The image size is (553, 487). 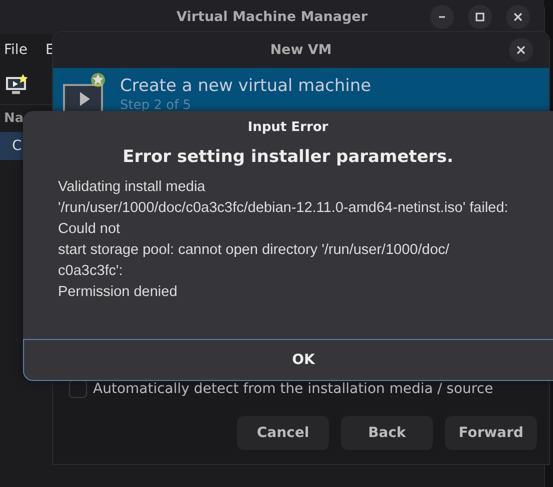 What do you see at coordinates (288, 360) in the screenshot?
I see `ok-button: OK` at bounding box center [288, 360].